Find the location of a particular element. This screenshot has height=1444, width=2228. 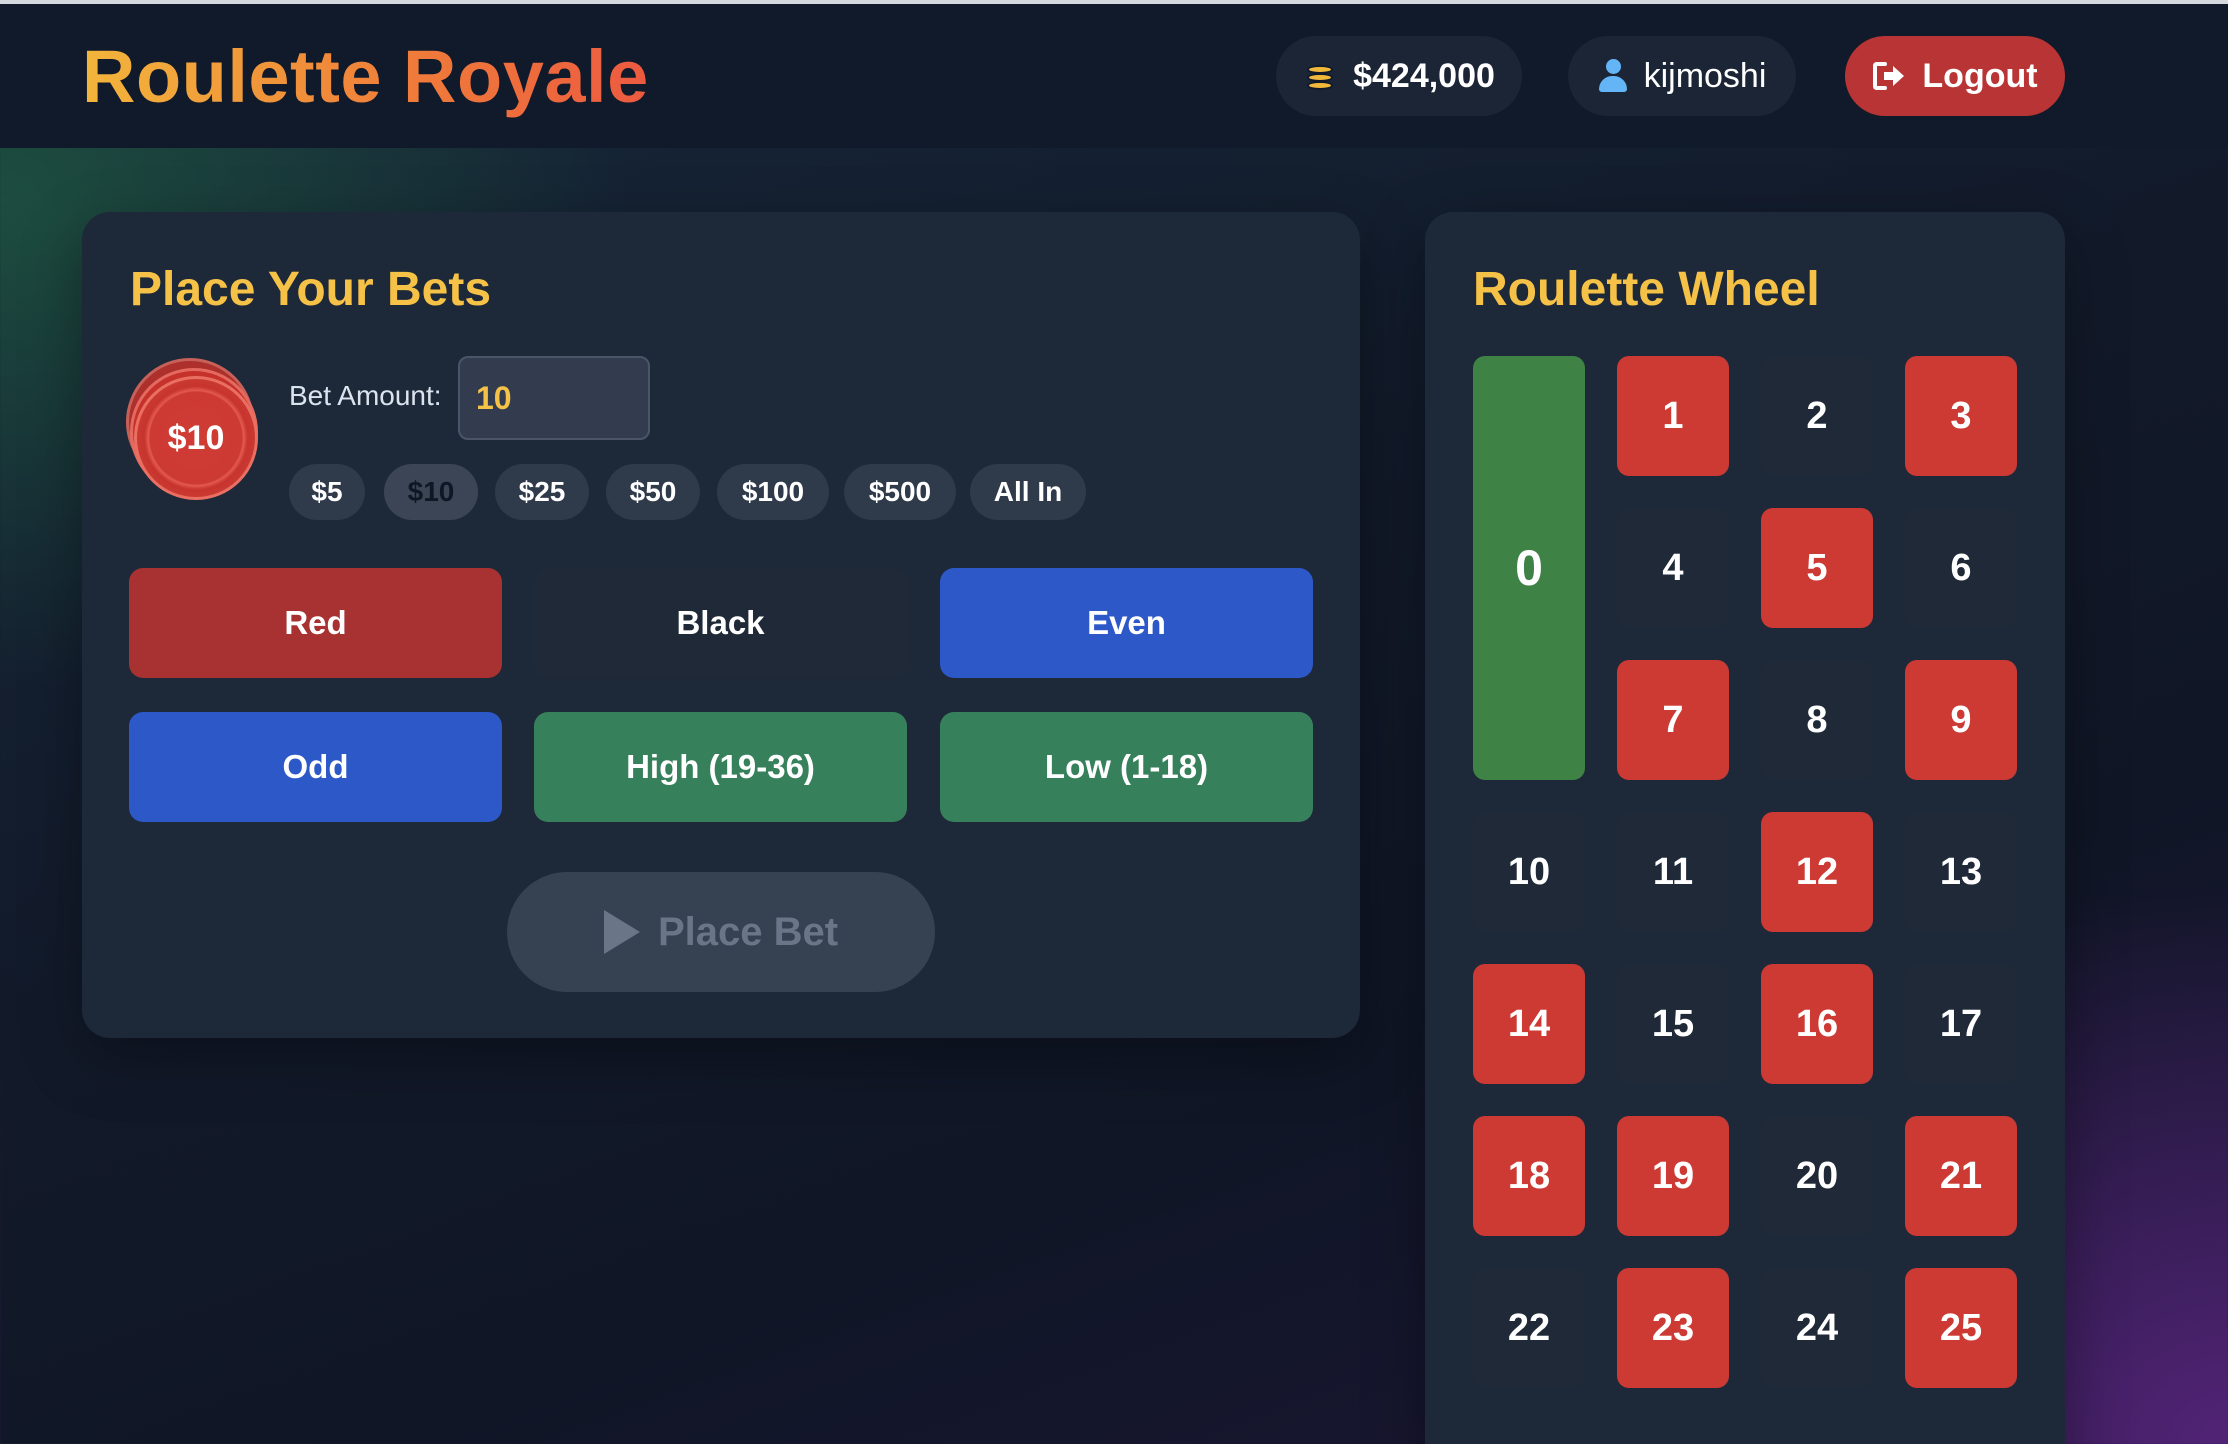

number-cell-0: 0 is located at coordinates (1529, 568).